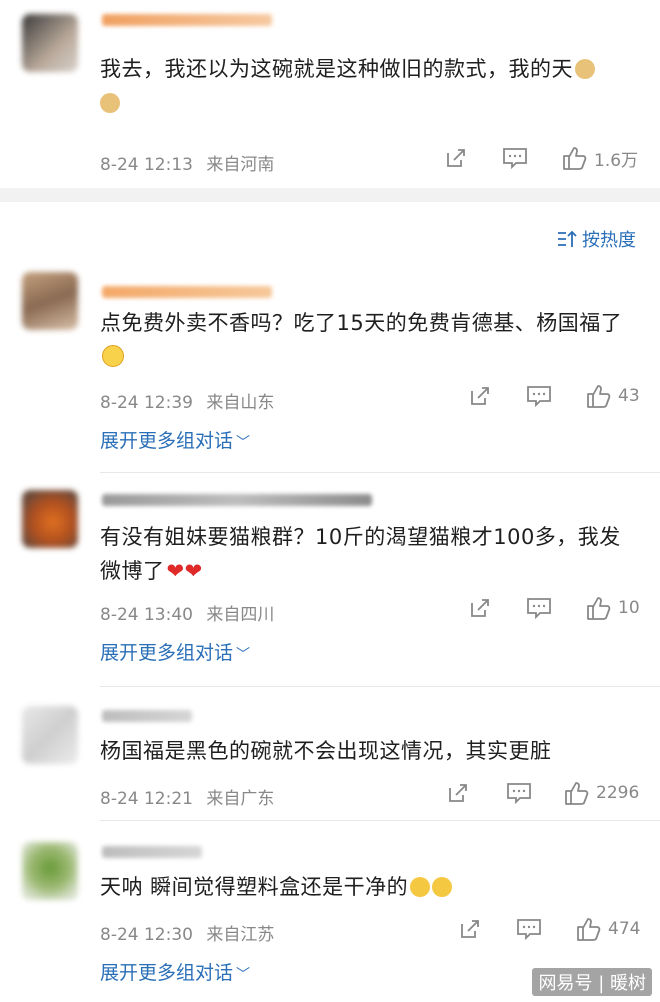 This screenshot has height=1002, width=660. What do you see at coordinates (326, 751) in the screenshot?
I see `comment-text: 杨国福是黑色的碗就不会出现这情况，其实更脏` at bounding box center [326, 751].